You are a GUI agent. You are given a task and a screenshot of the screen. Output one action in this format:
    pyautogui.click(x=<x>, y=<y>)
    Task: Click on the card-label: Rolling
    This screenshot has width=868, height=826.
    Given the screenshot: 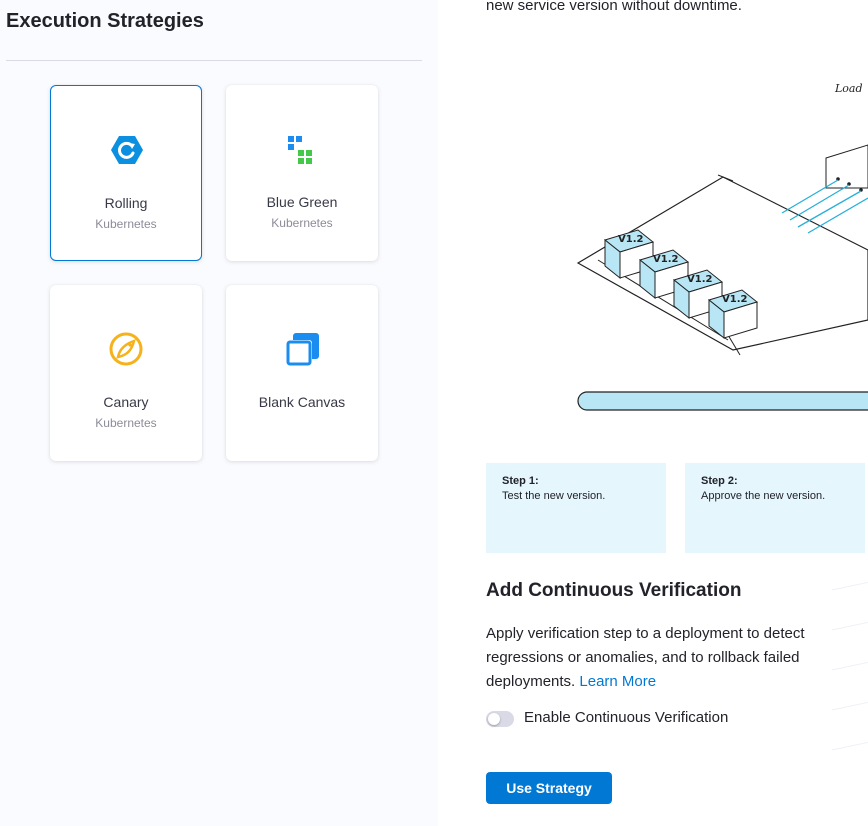 What is the action you would take?
    pyautogui.click(x=126, y=203)
    